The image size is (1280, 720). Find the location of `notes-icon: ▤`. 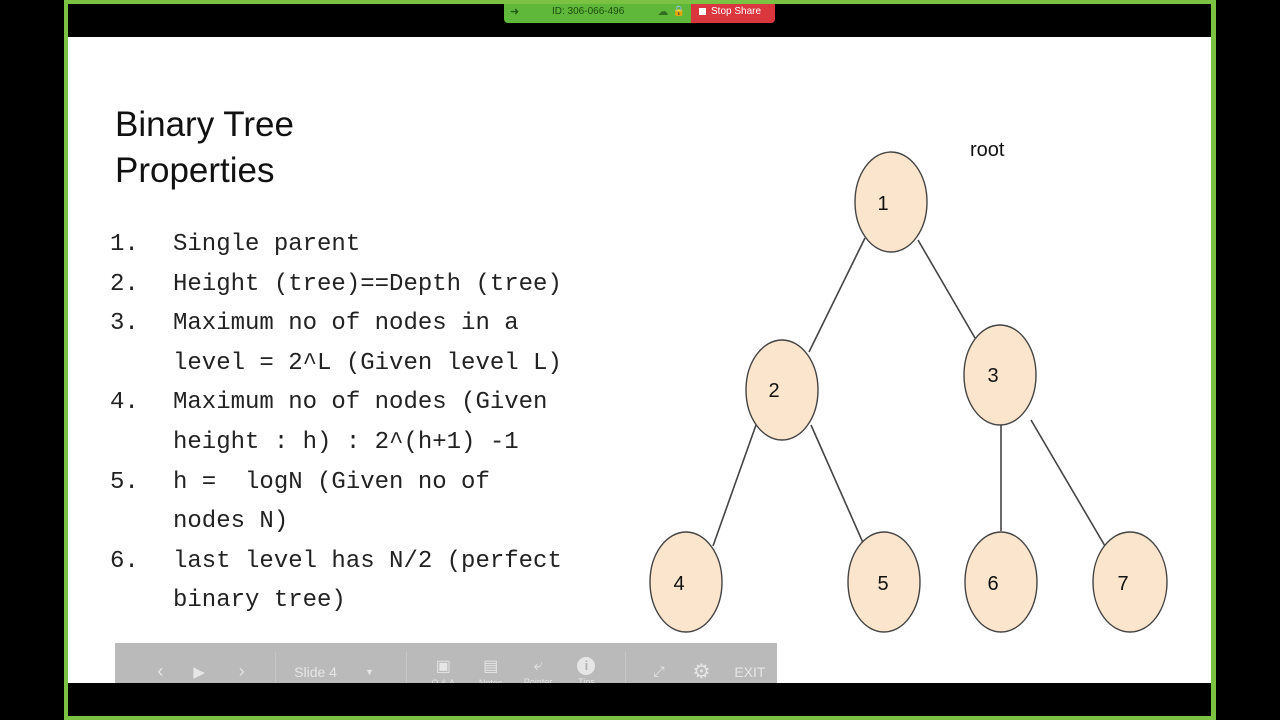

notes-icon: ▤ is located at coordinates (491, 666).